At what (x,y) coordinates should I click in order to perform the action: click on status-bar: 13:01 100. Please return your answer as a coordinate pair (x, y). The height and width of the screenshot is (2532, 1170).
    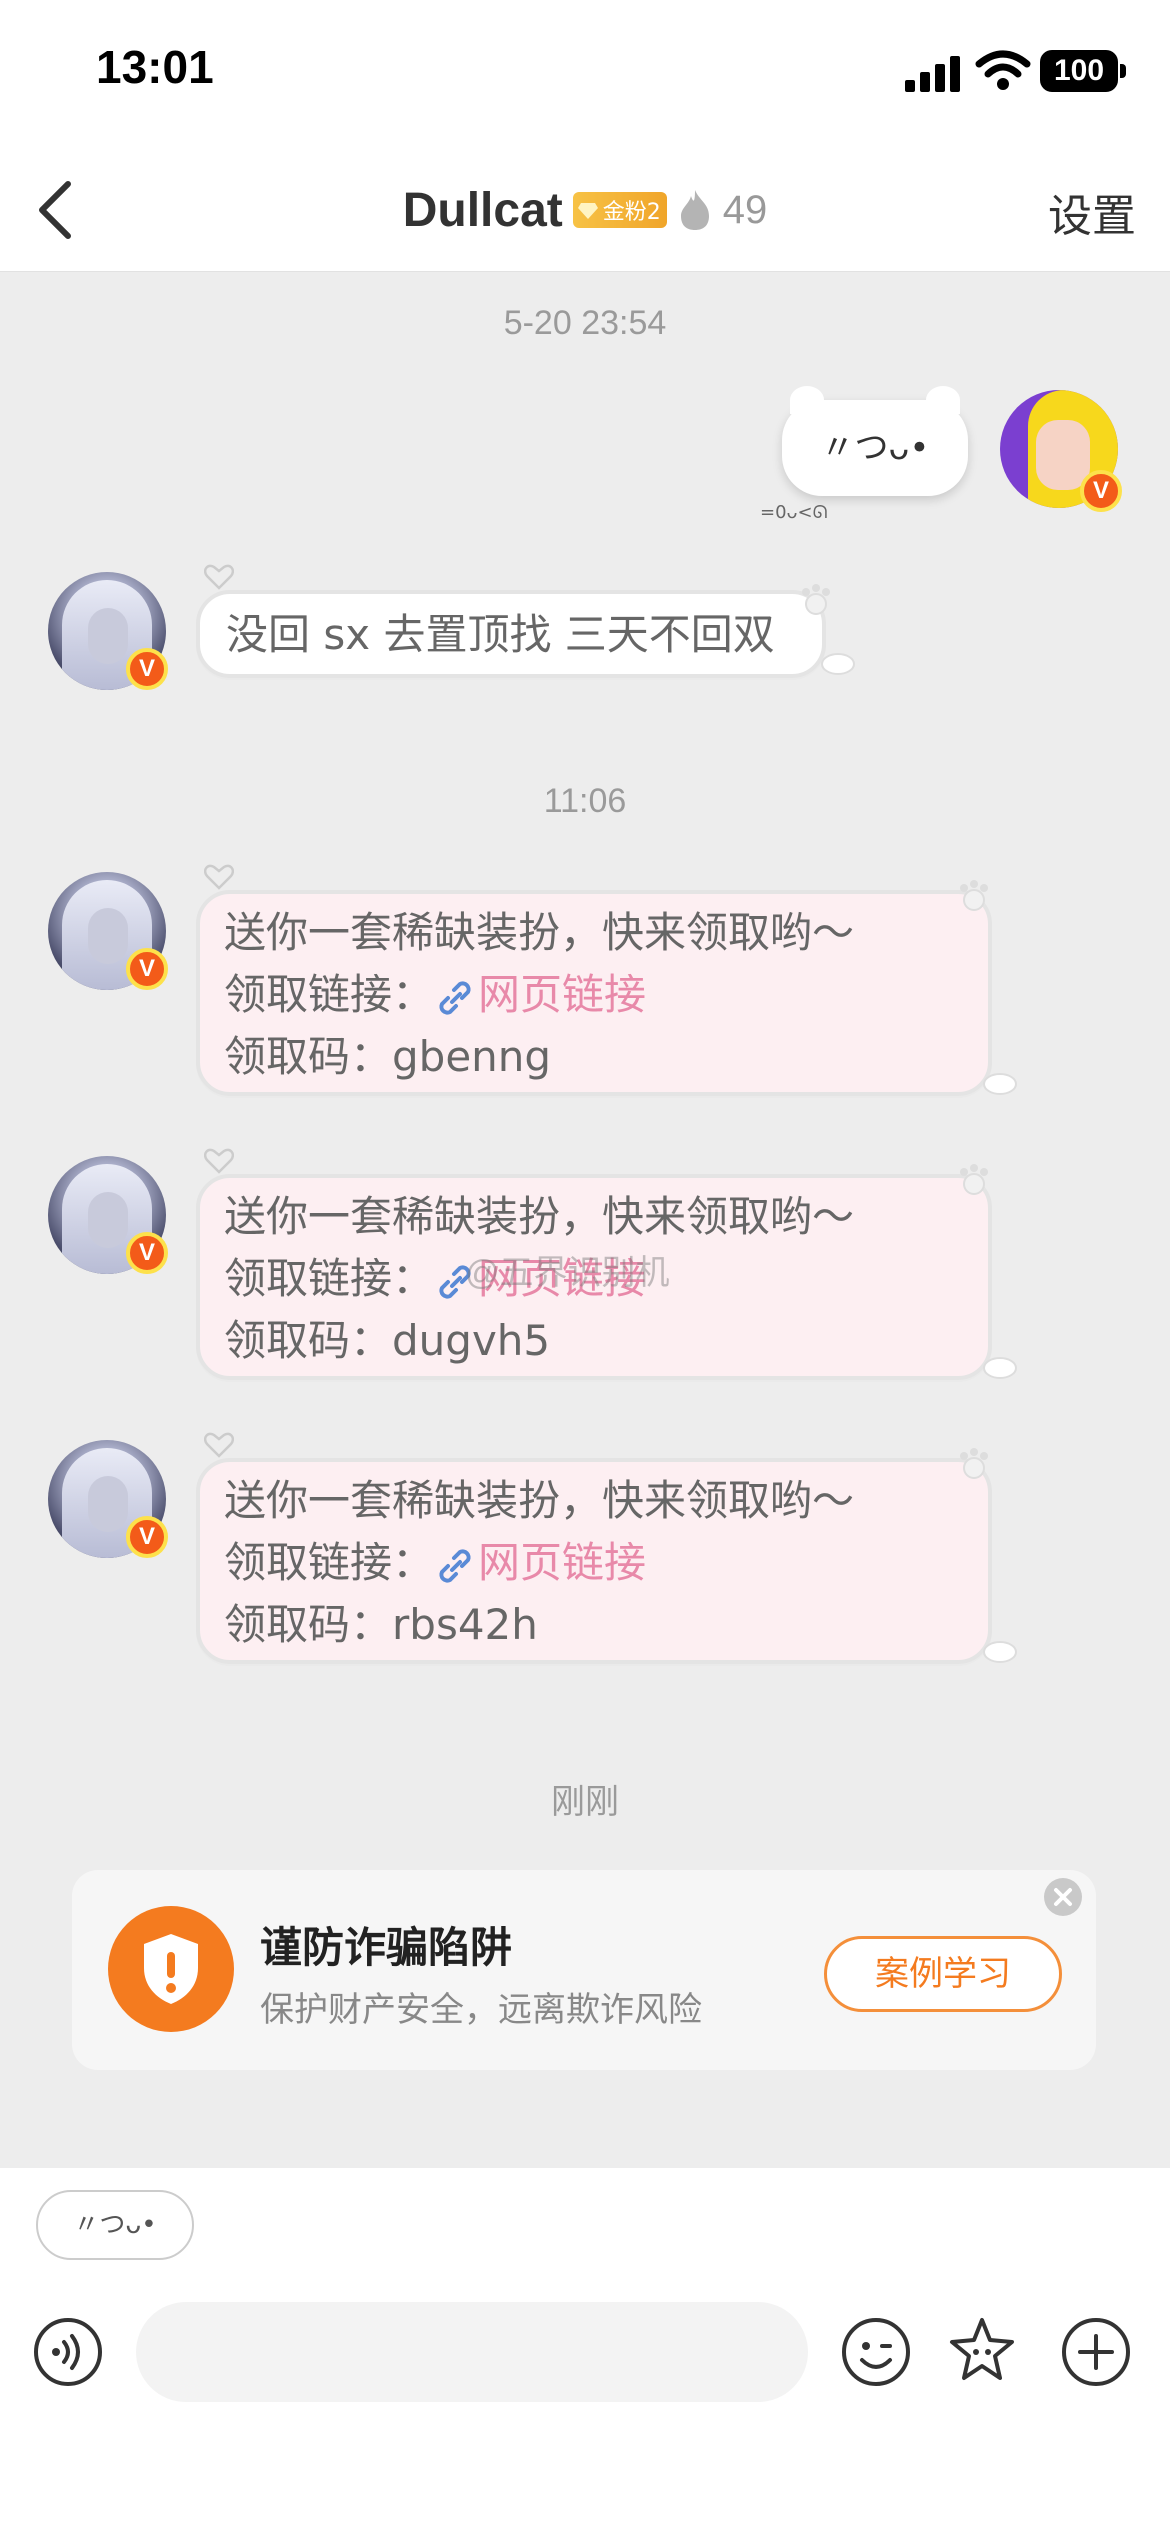
    Looking at the image, I should click on (585, 75).